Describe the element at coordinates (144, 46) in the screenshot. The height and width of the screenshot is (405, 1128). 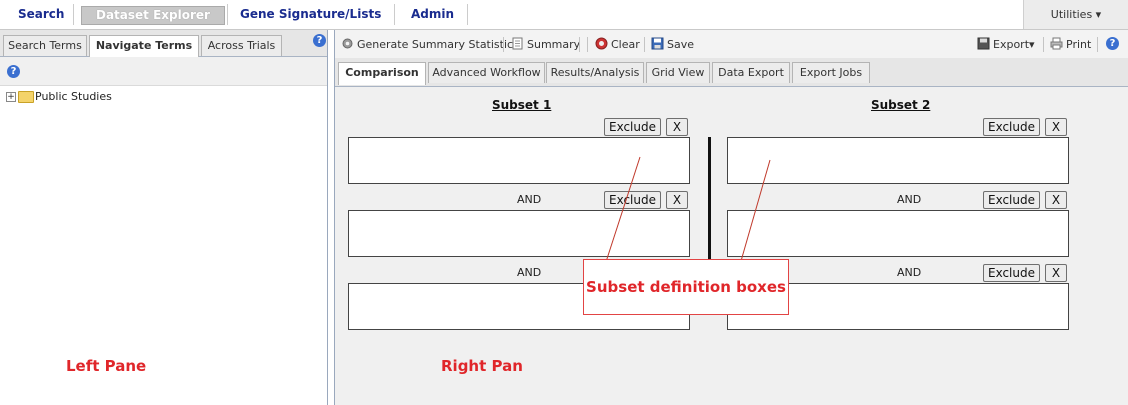
I see `tab-navigate-terms: Navigate Terms` at that location.